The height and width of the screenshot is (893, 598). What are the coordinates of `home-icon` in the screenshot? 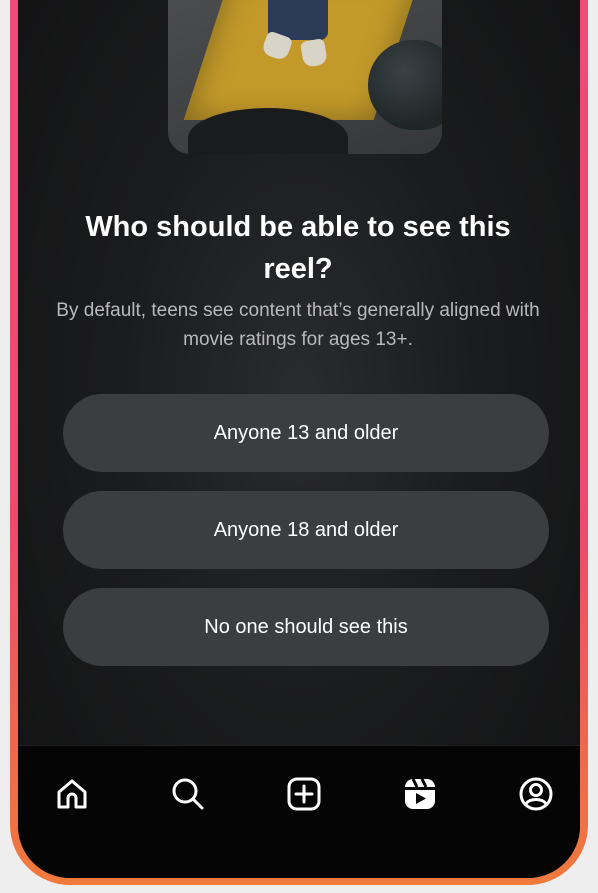 It's located at (72, 794).